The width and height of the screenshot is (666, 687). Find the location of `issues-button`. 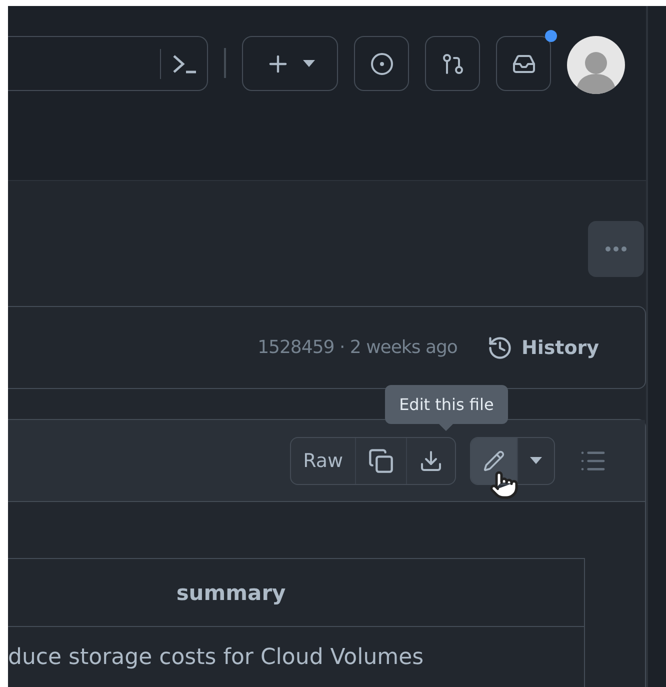

issues-button is located at coordinates (381, 63).